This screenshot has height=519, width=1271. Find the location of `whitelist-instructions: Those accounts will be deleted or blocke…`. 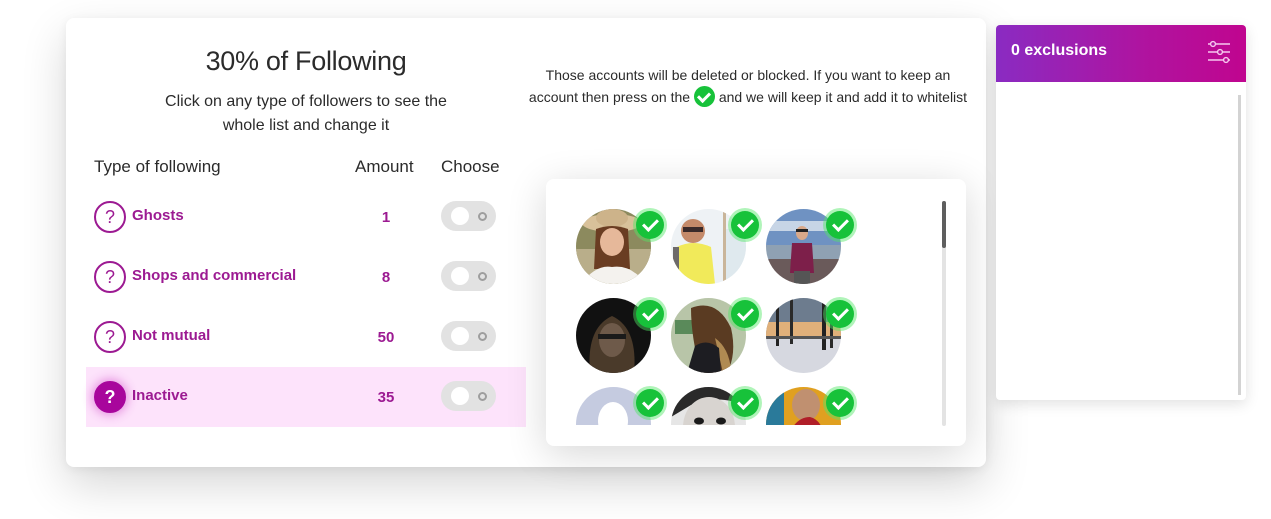

whitelist-instructions: Those accounts will be deleted or blocke… is located at coordinates (748, 86).